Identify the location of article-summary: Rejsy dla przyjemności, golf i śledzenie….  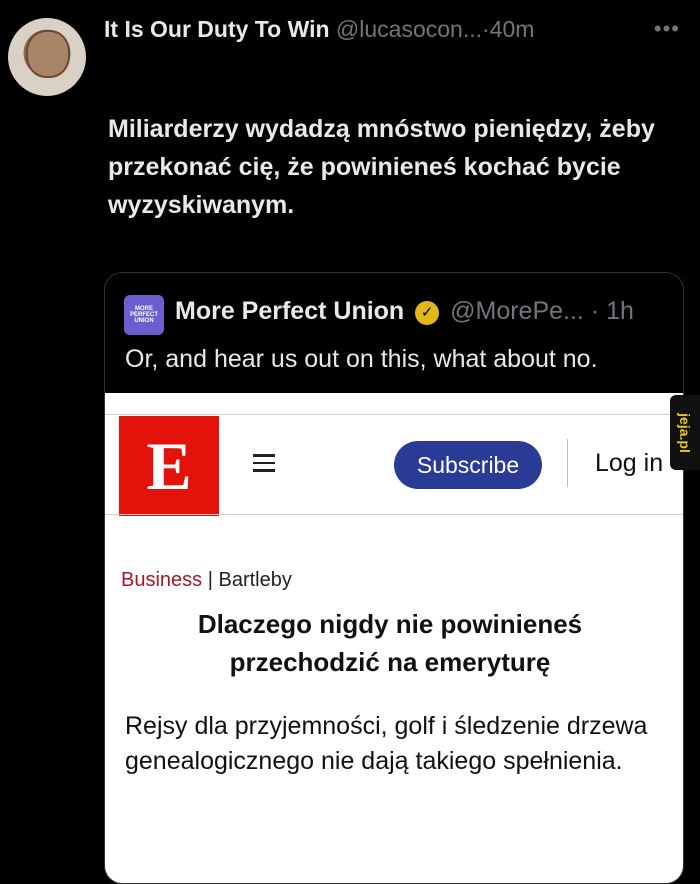
(386, 743).